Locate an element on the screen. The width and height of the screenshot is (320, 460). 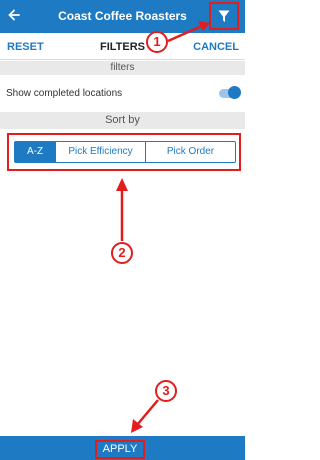
callout-1: 1 is located at coordinates (157, 42).